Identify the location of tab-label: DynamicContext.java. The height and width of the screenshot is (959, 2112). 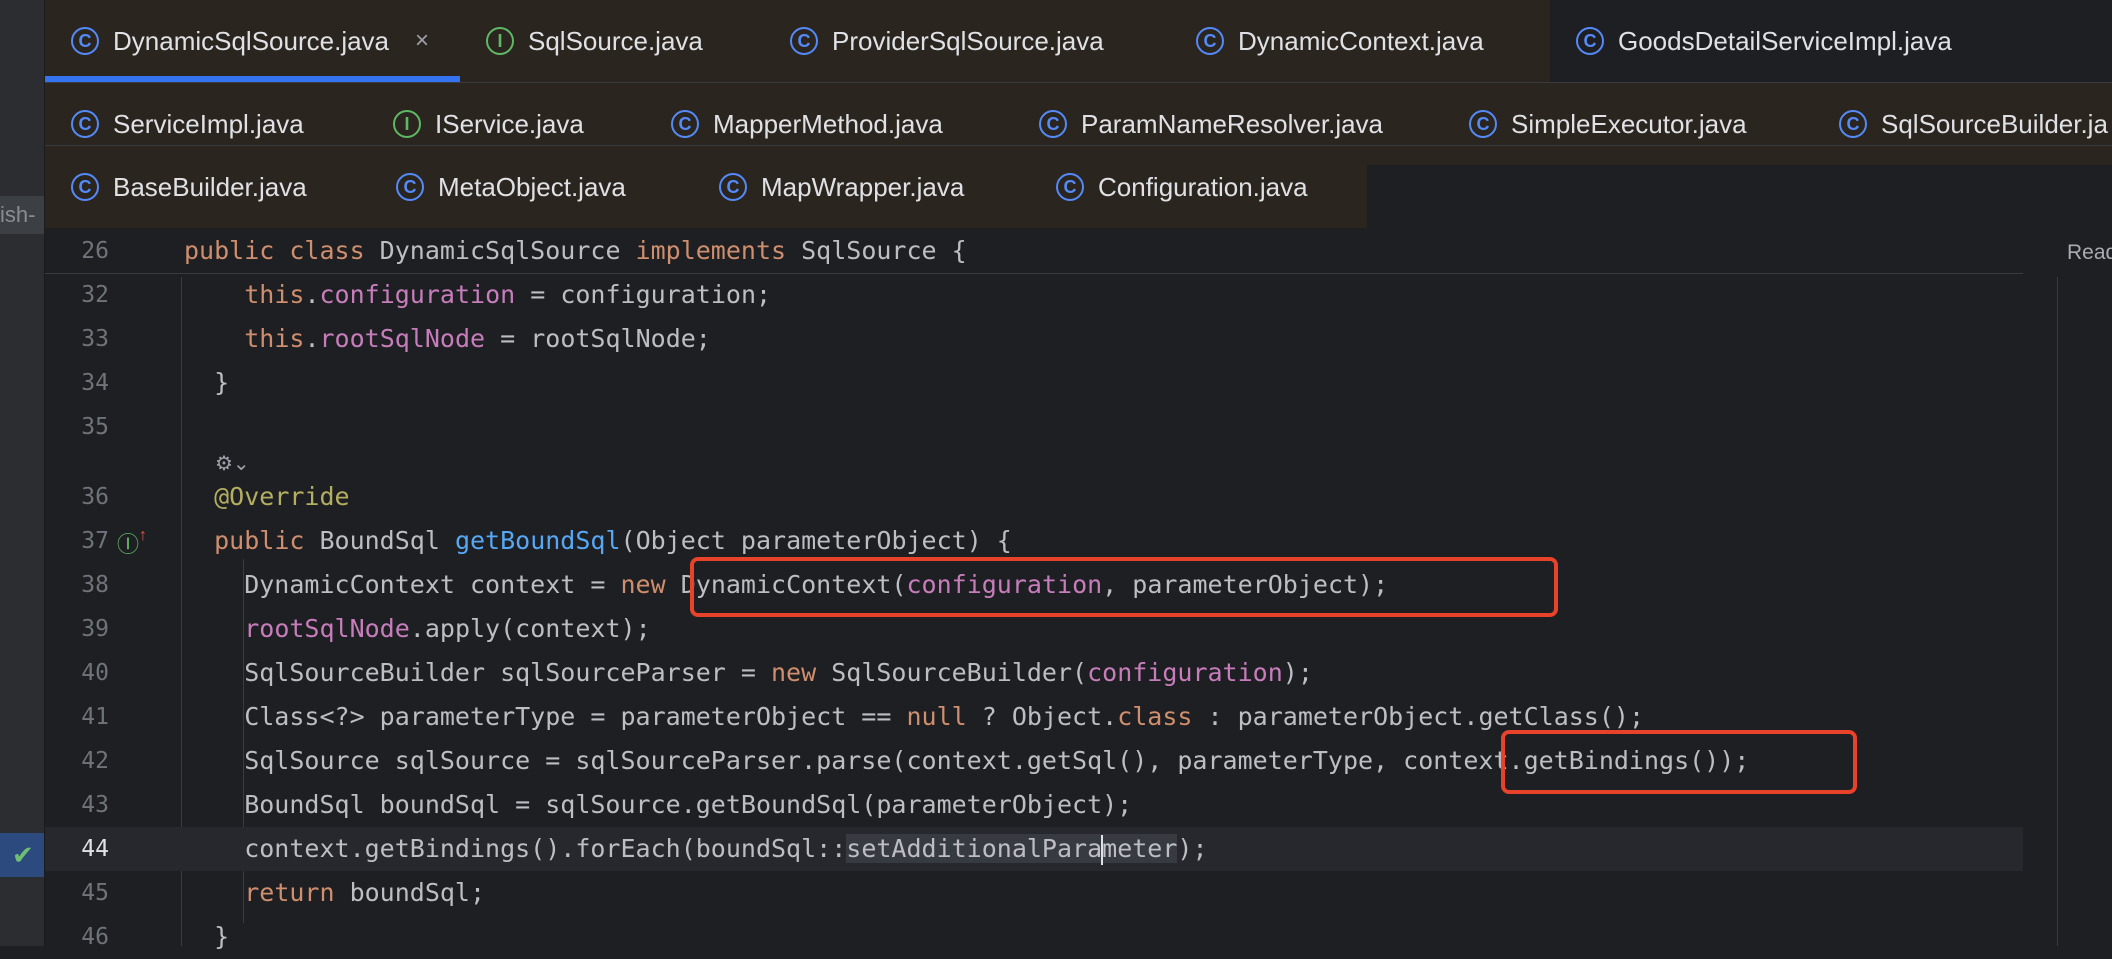
(1361, 40).